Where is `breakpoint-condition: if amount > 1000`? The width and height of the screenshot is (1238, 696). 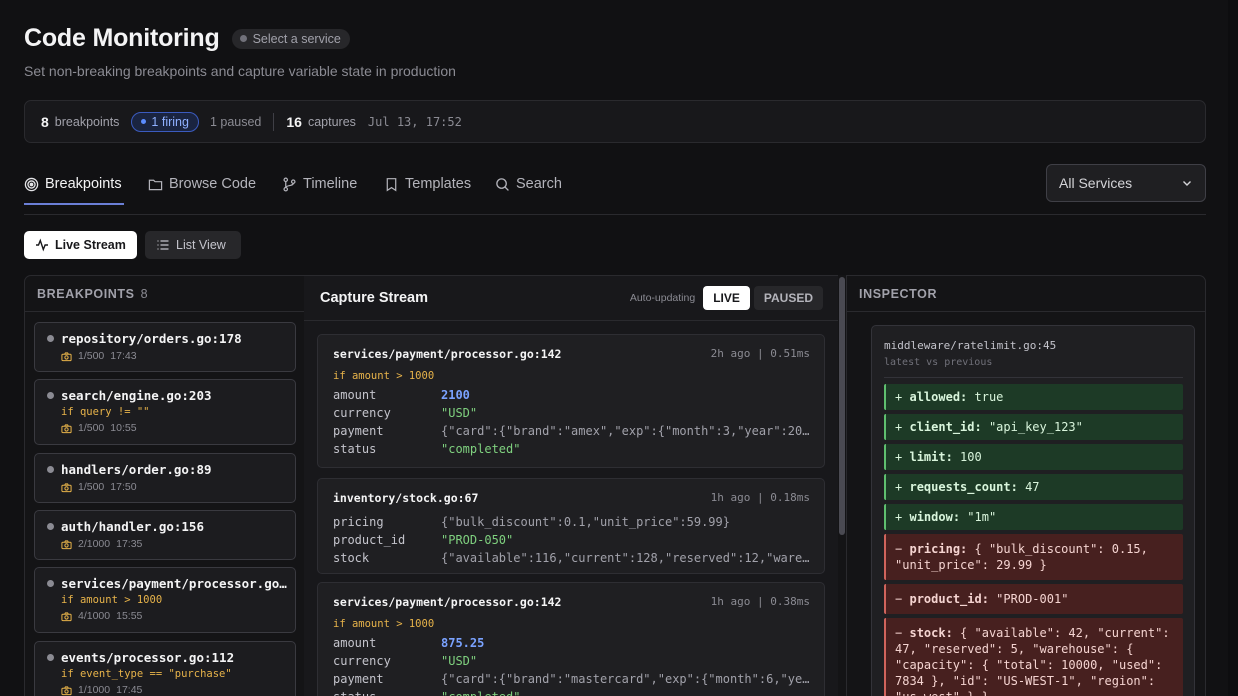 breakpoint-condition: if amount > 1000 is located at coordinates (112, 600).